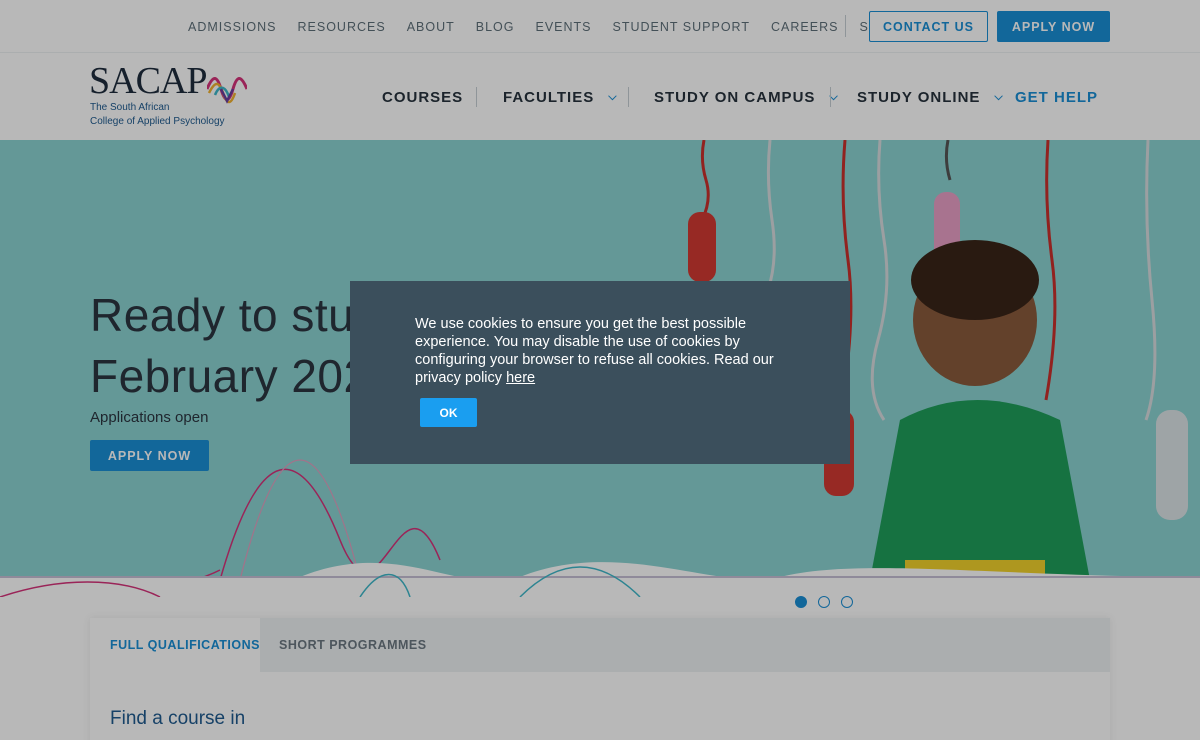 This screenshot has width=1200, height=740. I want to click on cookie-ok-button: OK, so click(448, 412).